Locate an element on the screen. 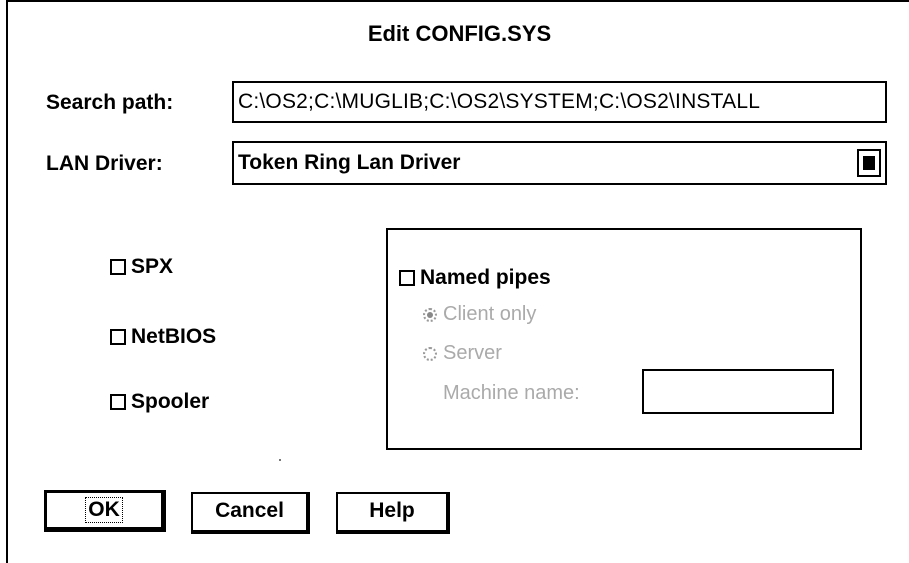 This screenshot has width=909, height=563. client-only-radio: Client only is located at coordinates (479, 314).